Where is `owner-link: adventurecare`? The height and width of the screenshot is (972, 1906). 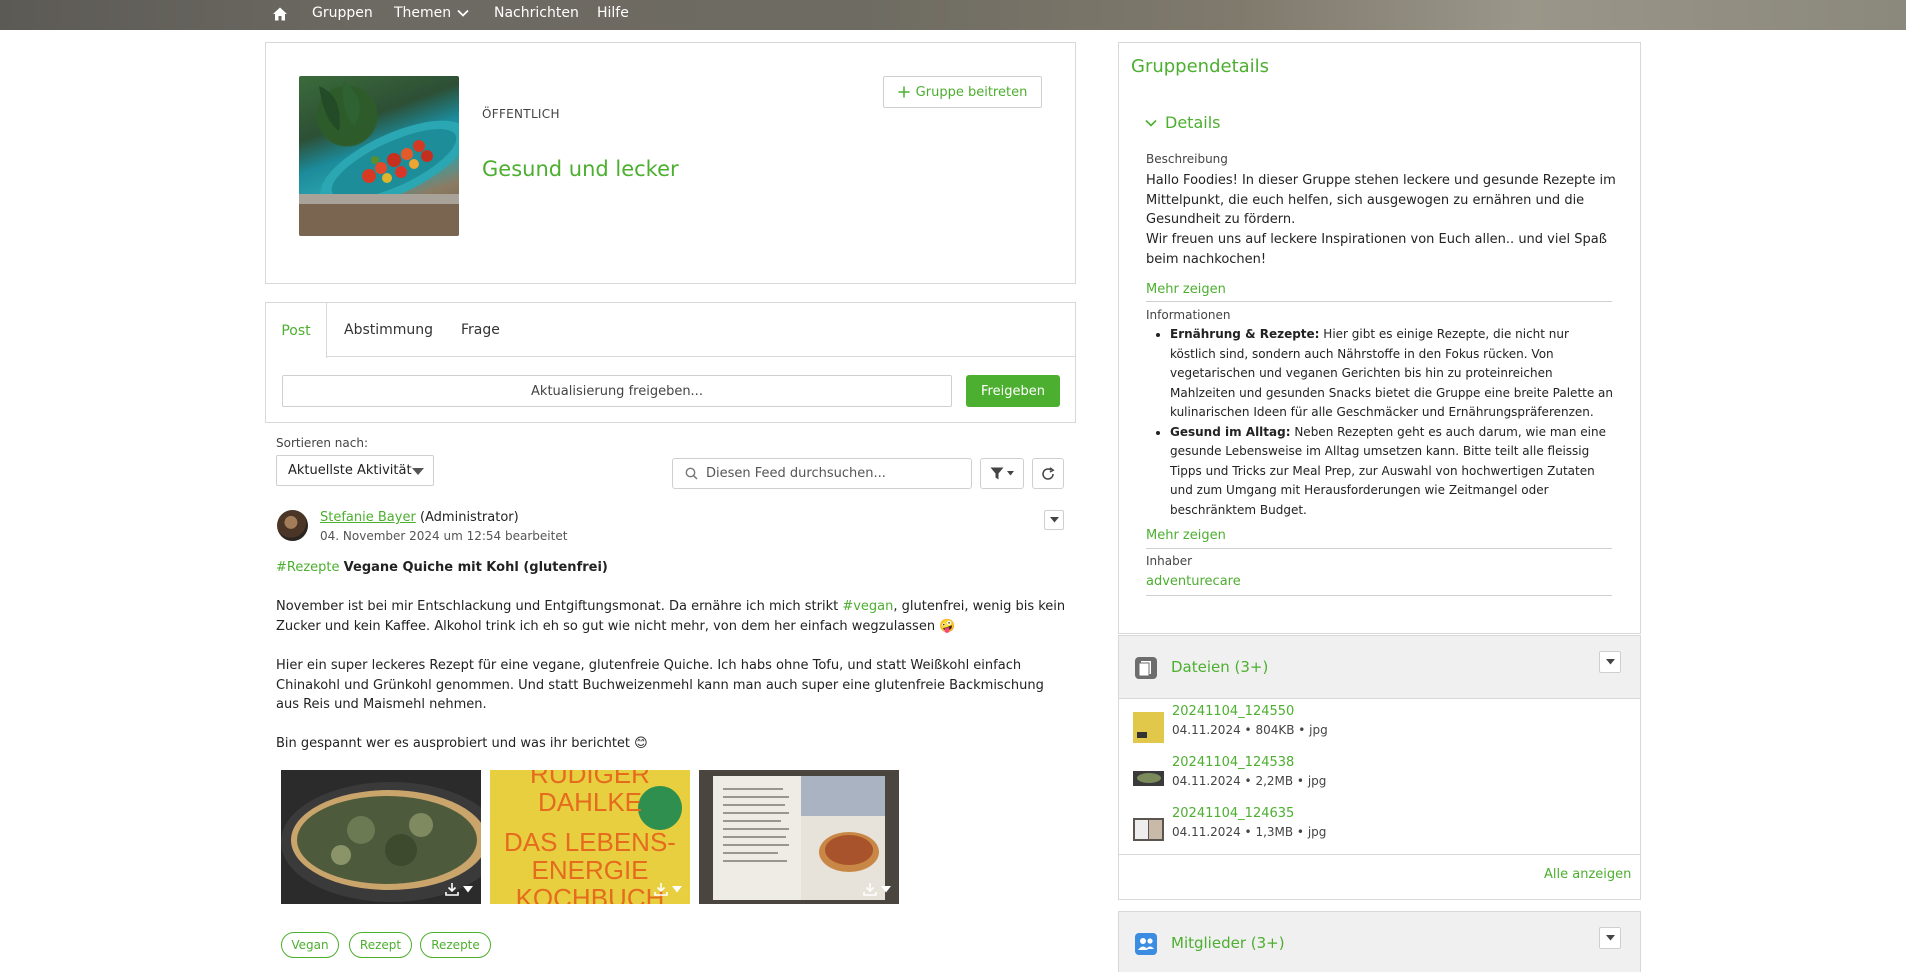
owner-link: adventurecare is located at coordinates (1193, 581).